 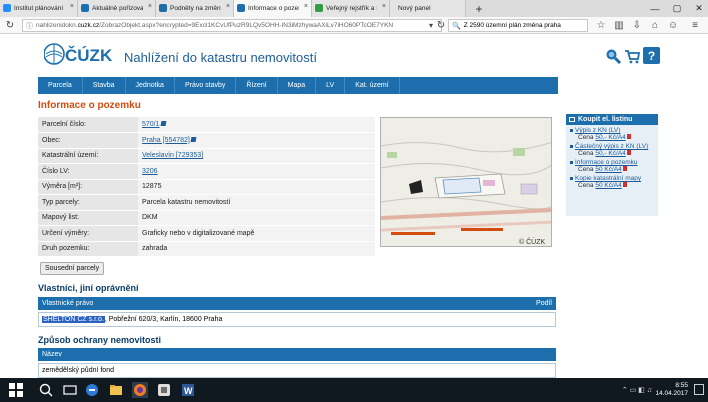 What do you see at coordinates (372, 85) in the screenshot?
I see `menu-item: Kat. území` at bounding box center [372, 85].